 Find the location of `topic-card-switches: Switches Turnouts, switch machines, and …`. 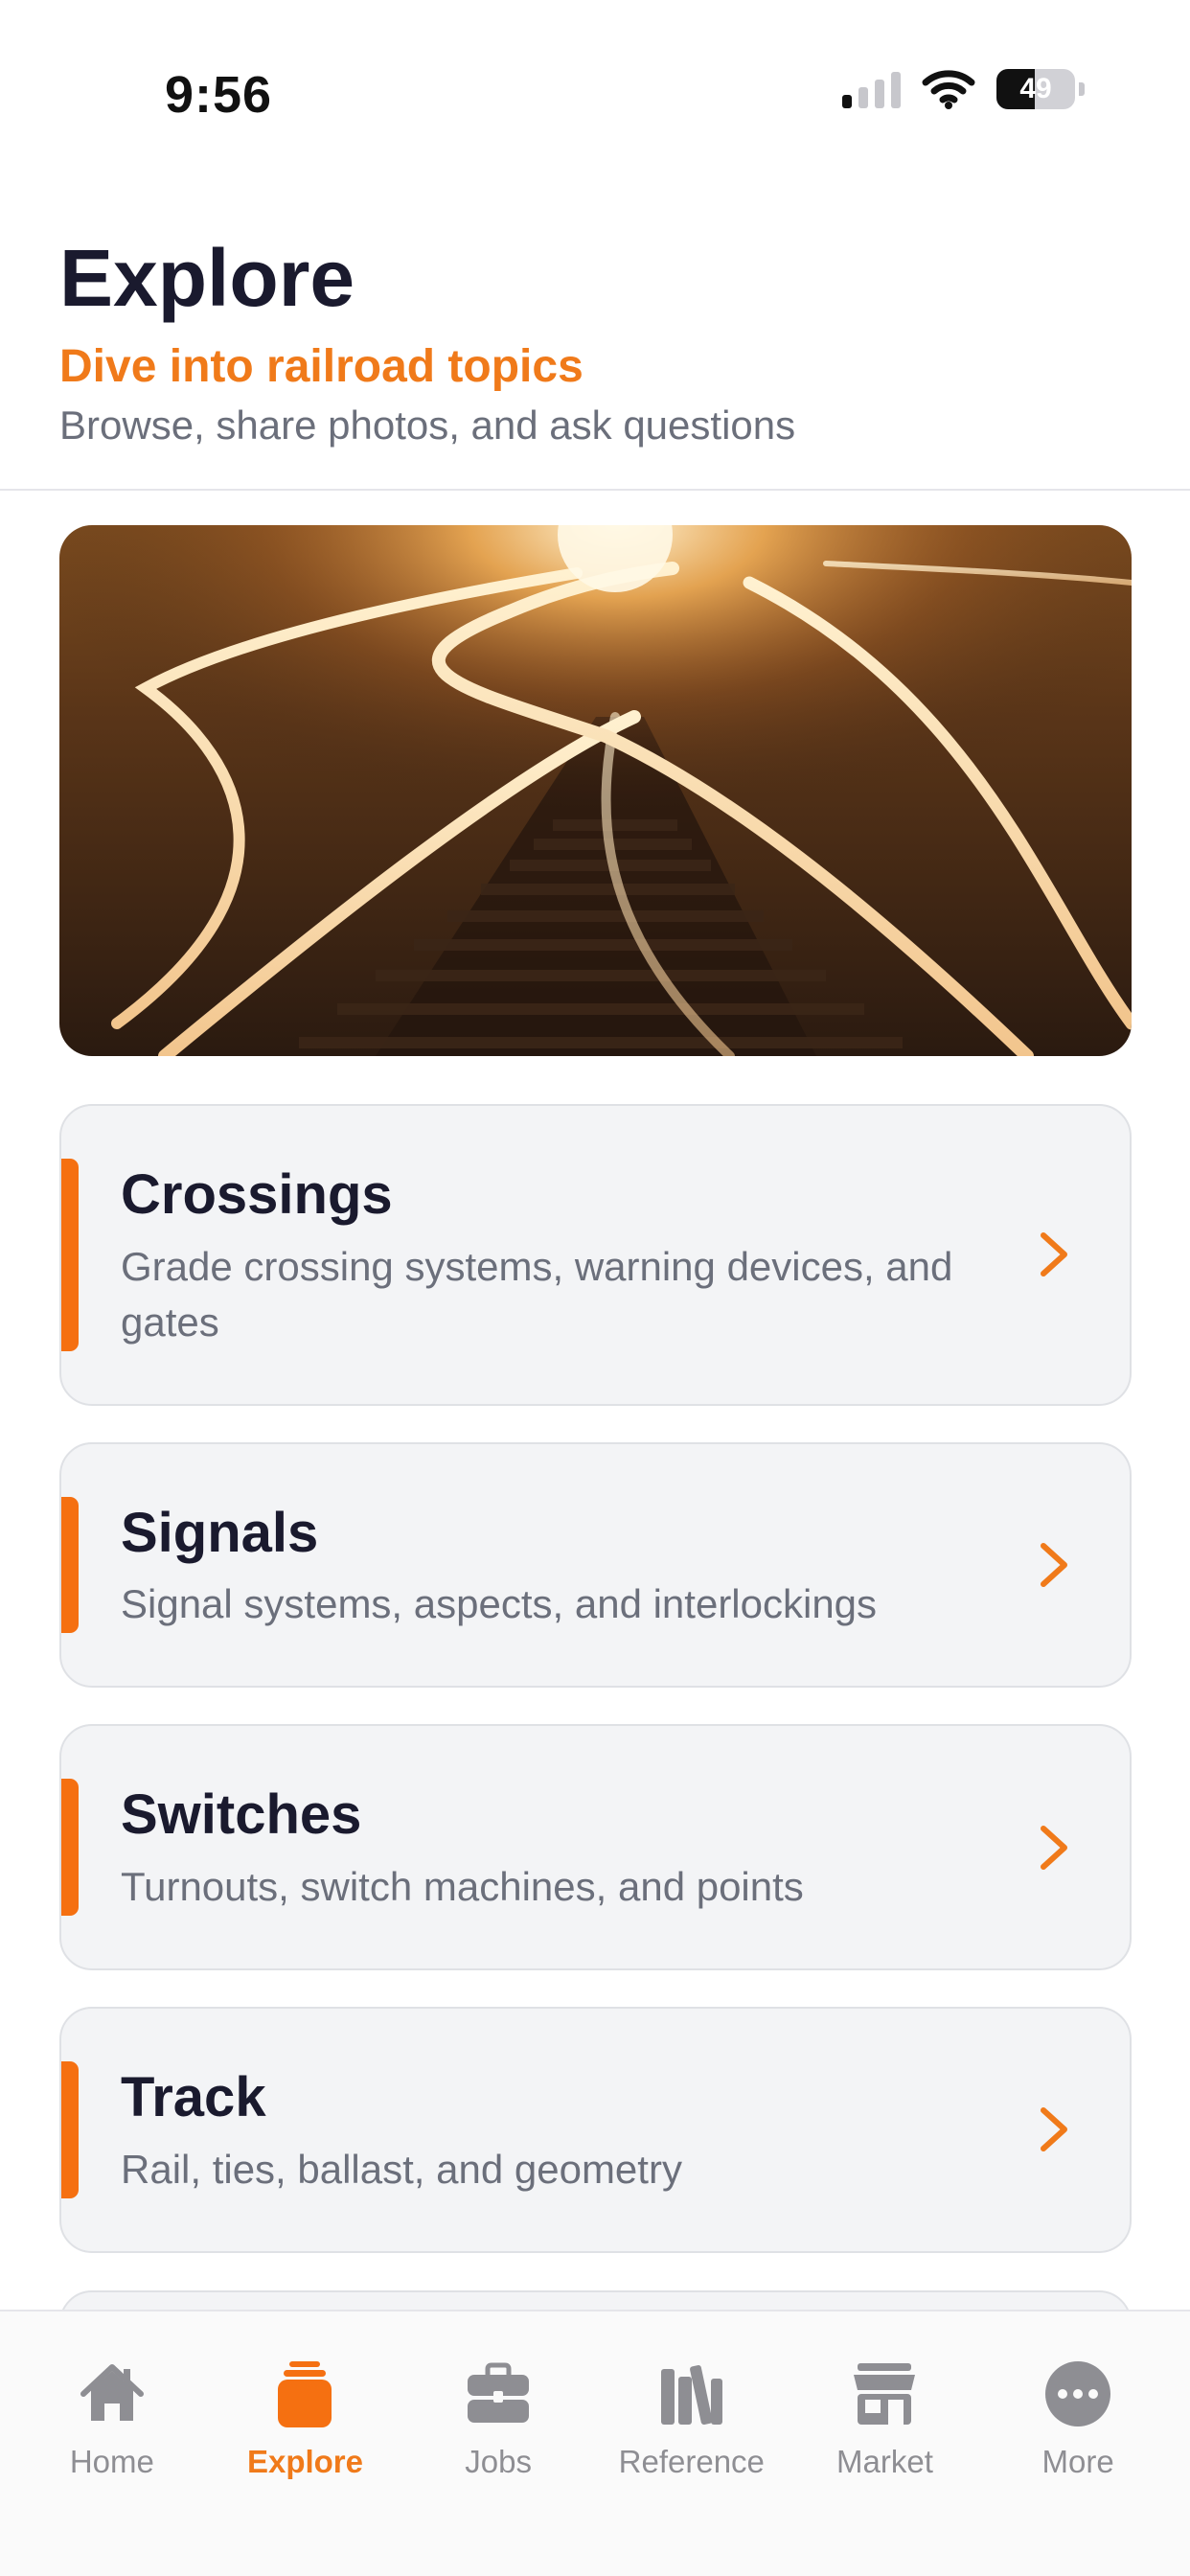

topic-card-switches: Switches Turnouts, switch machines, and … is located at coordinates (595, 1847).